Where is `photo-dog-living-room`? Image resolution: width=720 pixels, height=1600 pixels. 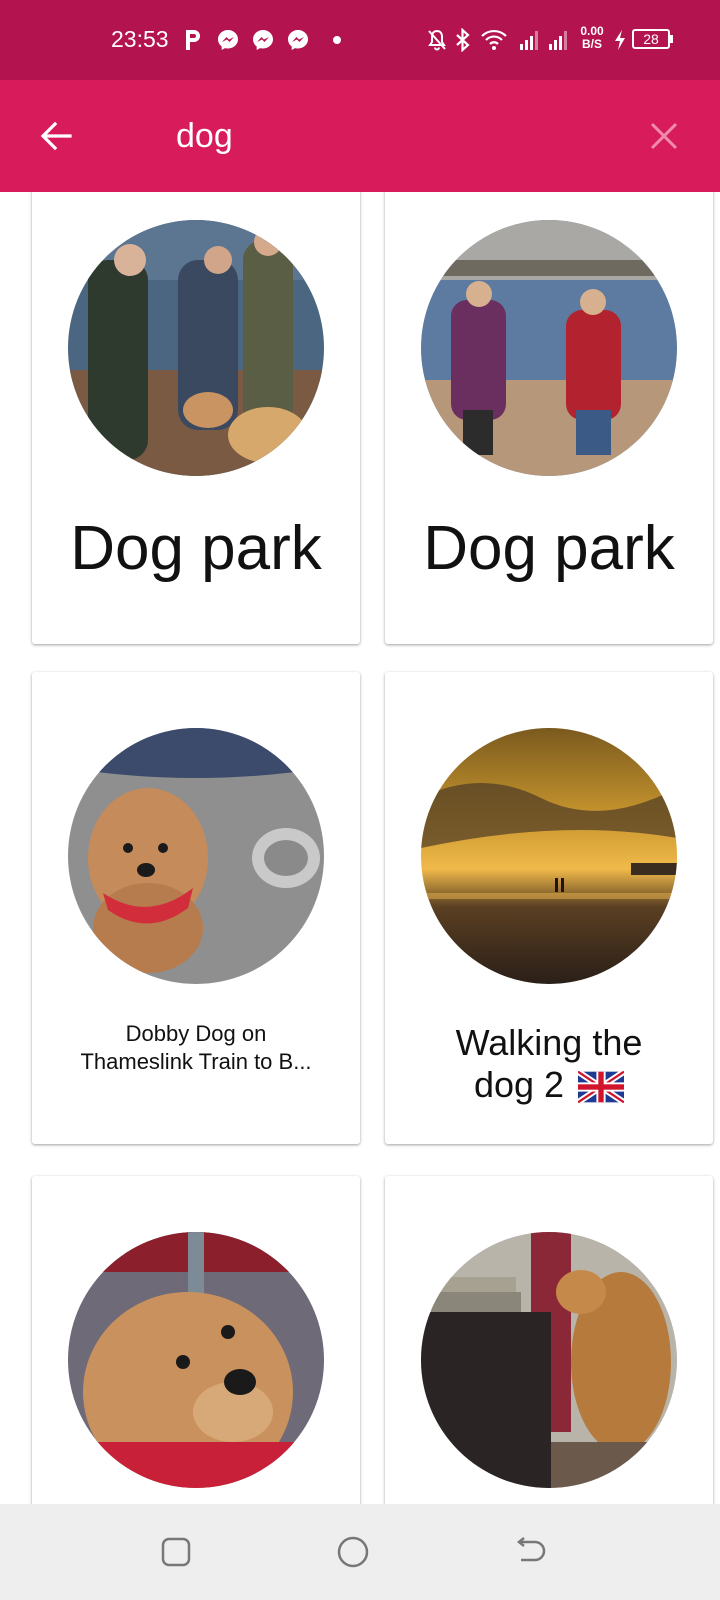 photo-dog-living-room is located at coordinates (549, 1360).